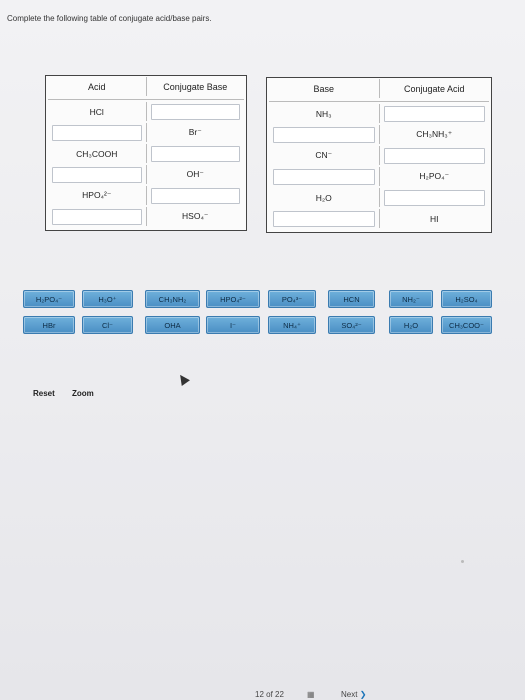  What do you see at coordinates (466, 325) in the screenshot?
I see `draggable-tile: CH₃COO⁻` at bounding box center [466, 325].